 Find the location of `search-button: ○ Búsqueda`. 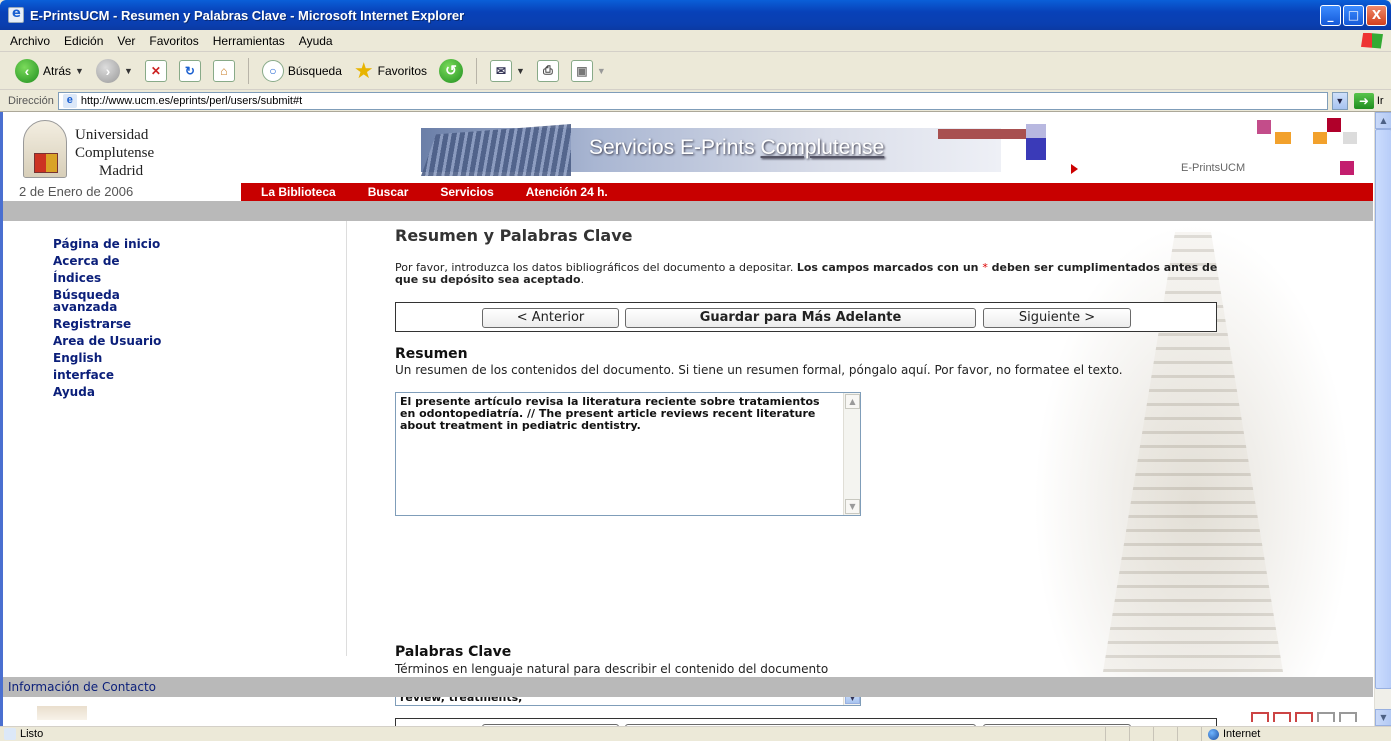

search-button: ○ Búsqueda is located at coordinates (302, 71).